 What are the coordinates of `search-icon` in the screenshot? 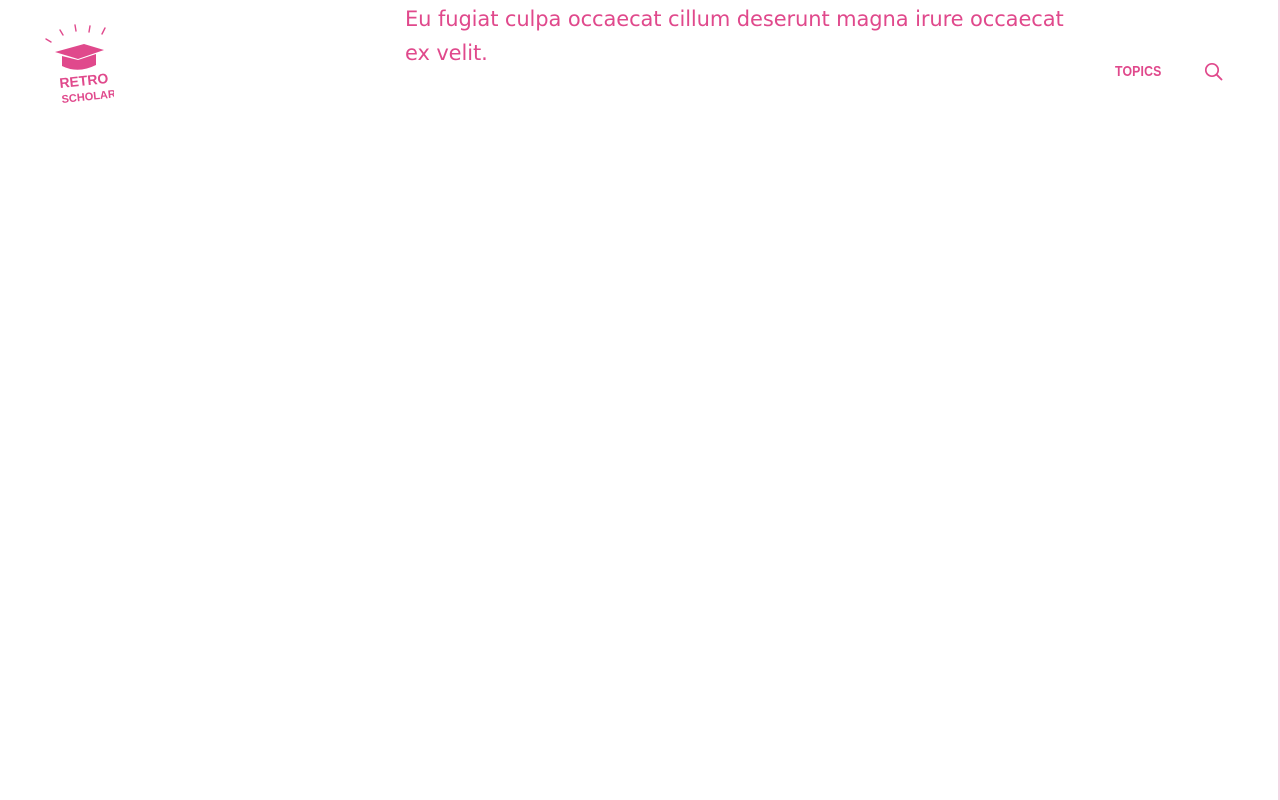 It's located at (1213, 71).